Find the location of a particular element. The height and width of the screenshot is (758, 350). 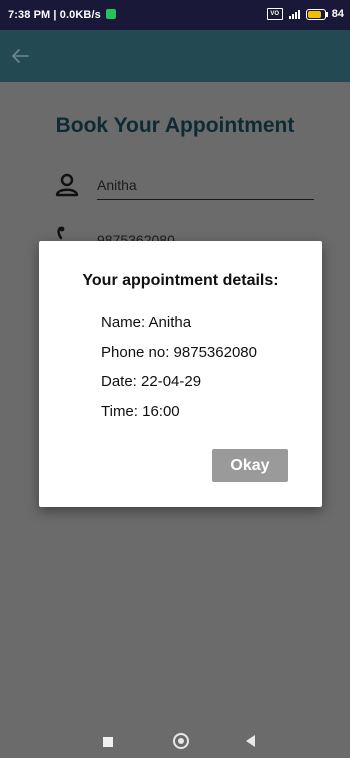

battery-level: 84 is located at coordinates (337, 14).